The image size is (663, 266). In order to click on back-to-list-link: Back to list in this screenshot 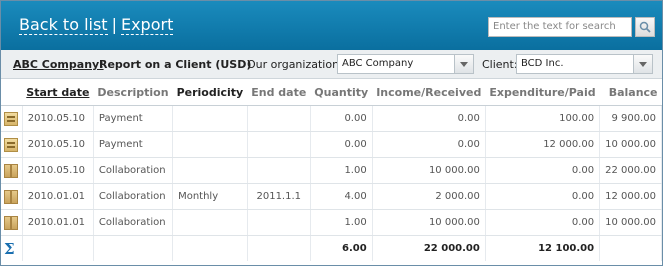, I will do `click(63, 25)`.